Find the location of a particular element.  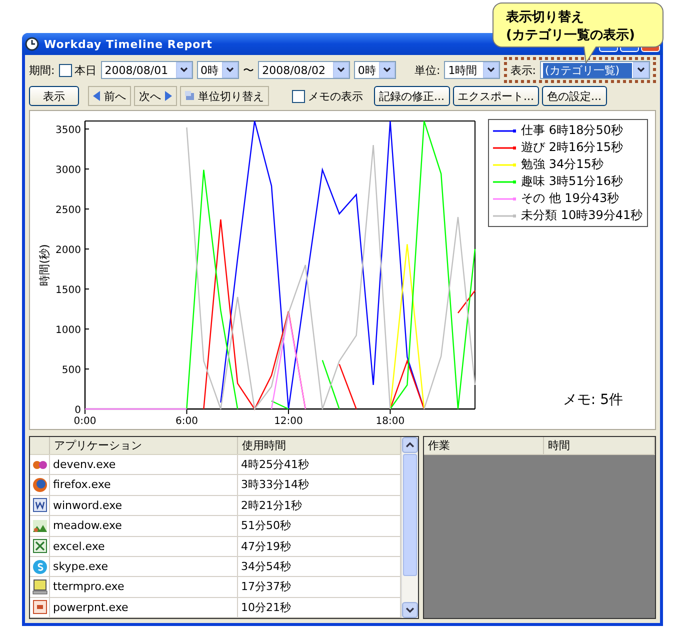

table-cell: firefox.exe is located at coordinates (144, 485).